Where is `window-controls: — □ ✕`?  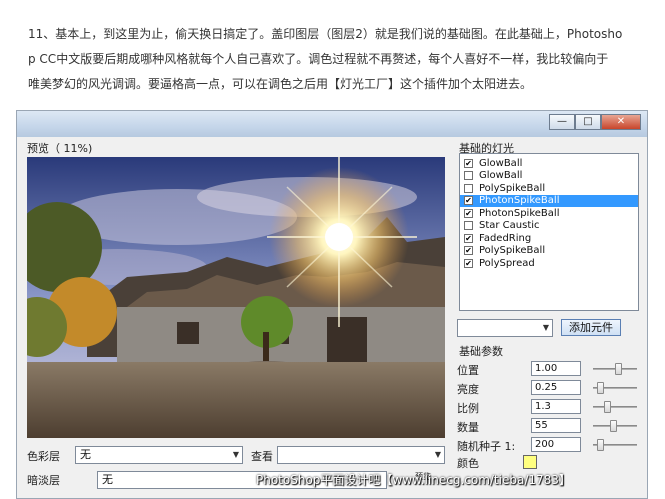 window-controls: — □ ✕ is located at coordinates (595, 122).